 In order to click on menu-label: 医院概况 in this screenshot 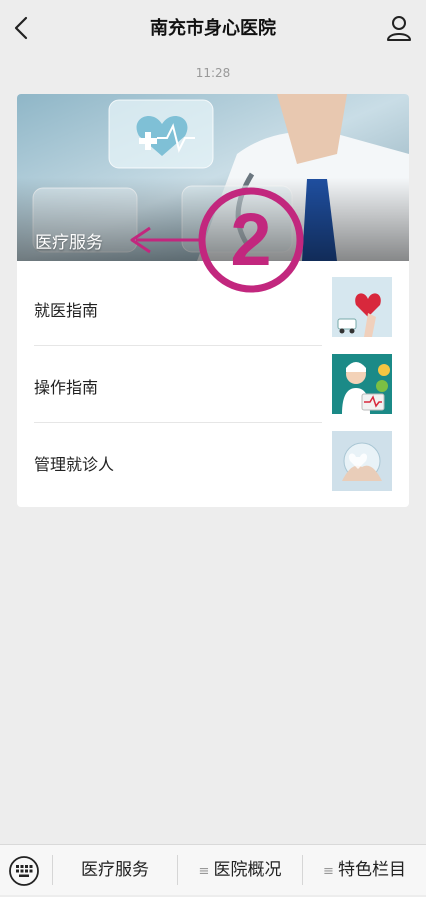, I will do `click(247, 870)`.